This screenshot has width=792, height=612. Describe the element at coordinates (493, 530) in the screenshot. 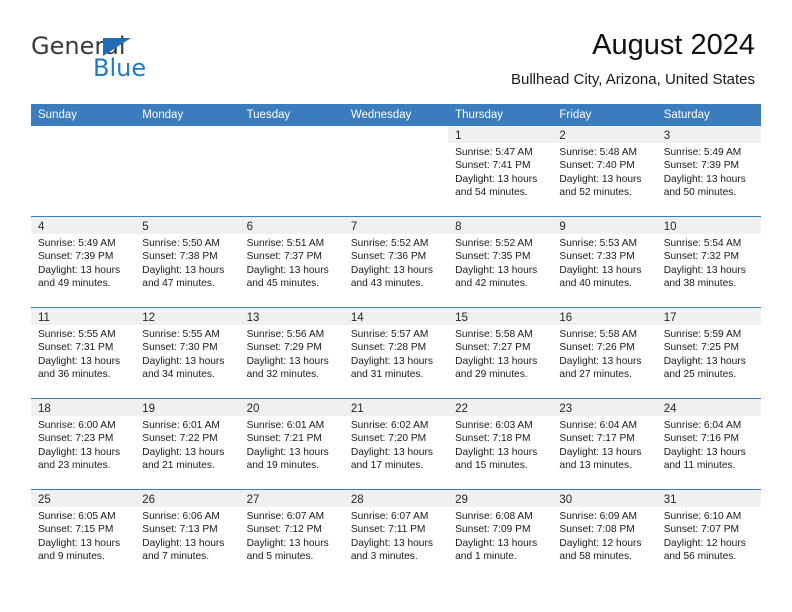

I see `sunset-text: Sunset: 7:09 PM` at that location.